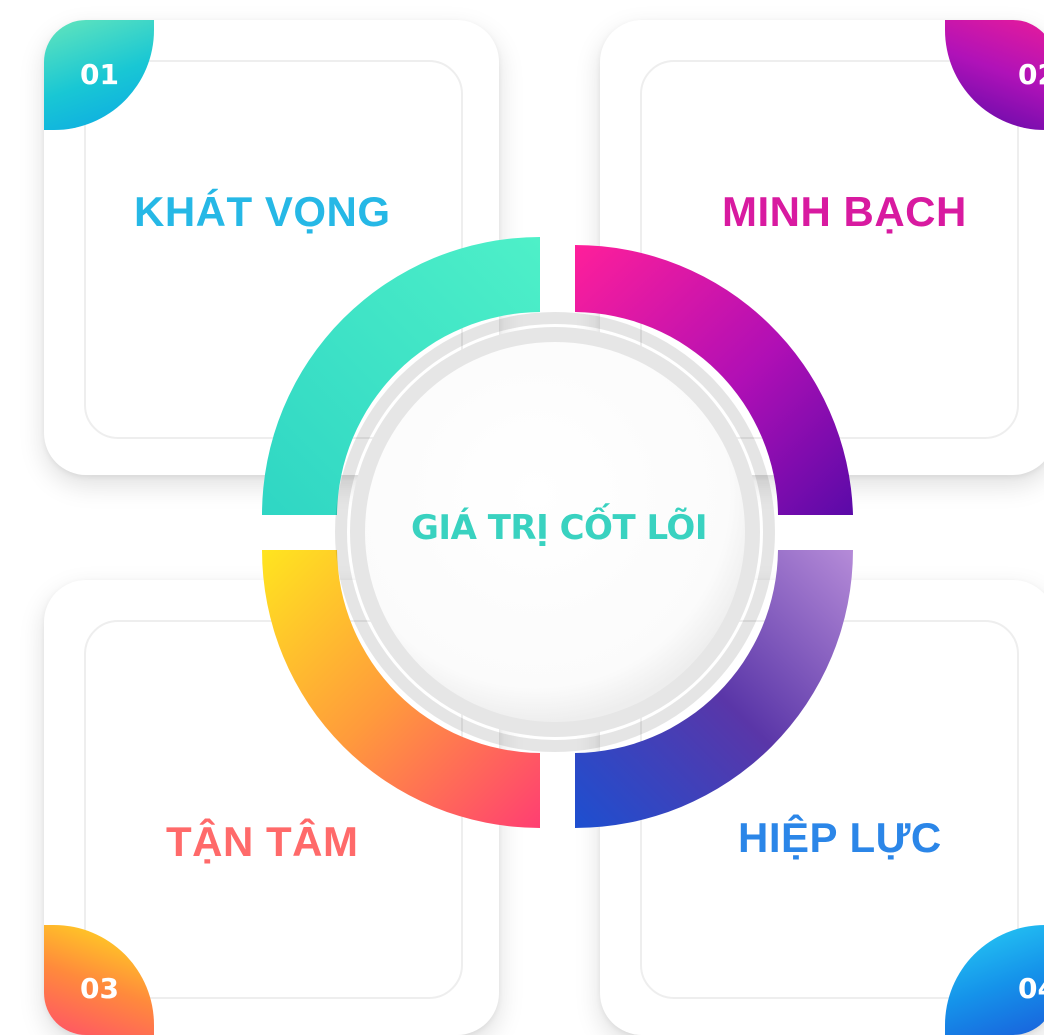 The image size is (1044, 1035). I want to click on value-label-03: TẬN TÂM, so click(262, 841).